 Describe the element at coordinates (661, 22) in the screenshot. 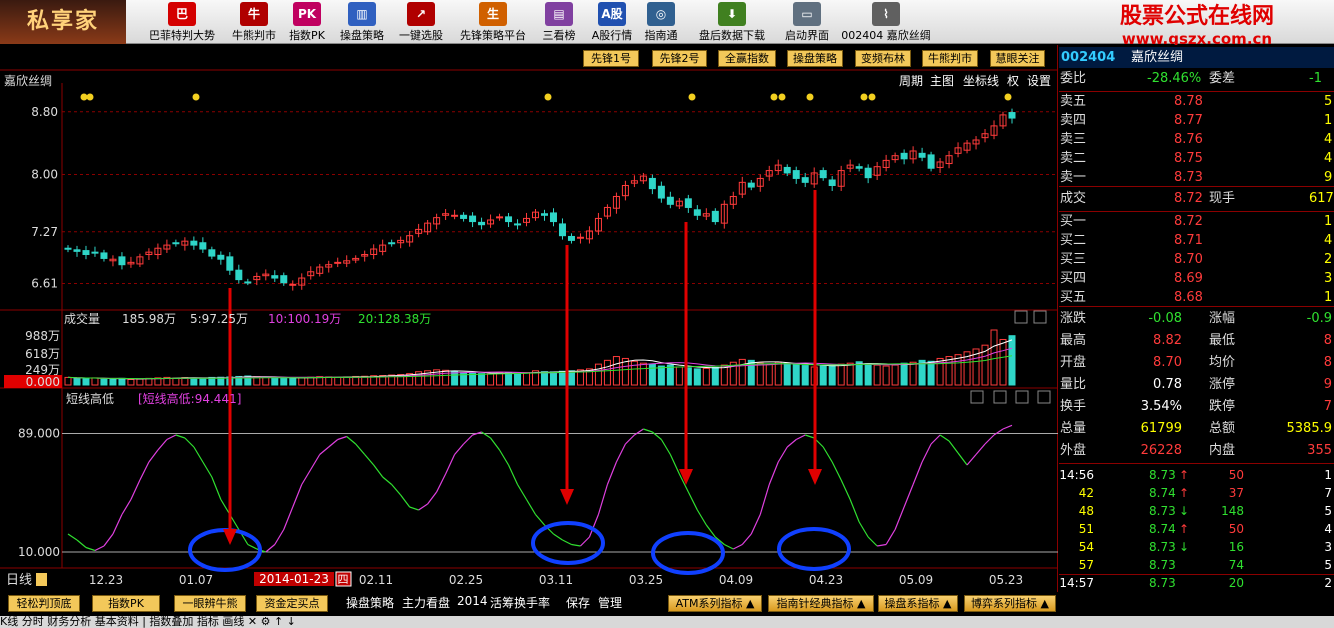

I see `toolbar-guide-button: ◎ 指南通` at that location.